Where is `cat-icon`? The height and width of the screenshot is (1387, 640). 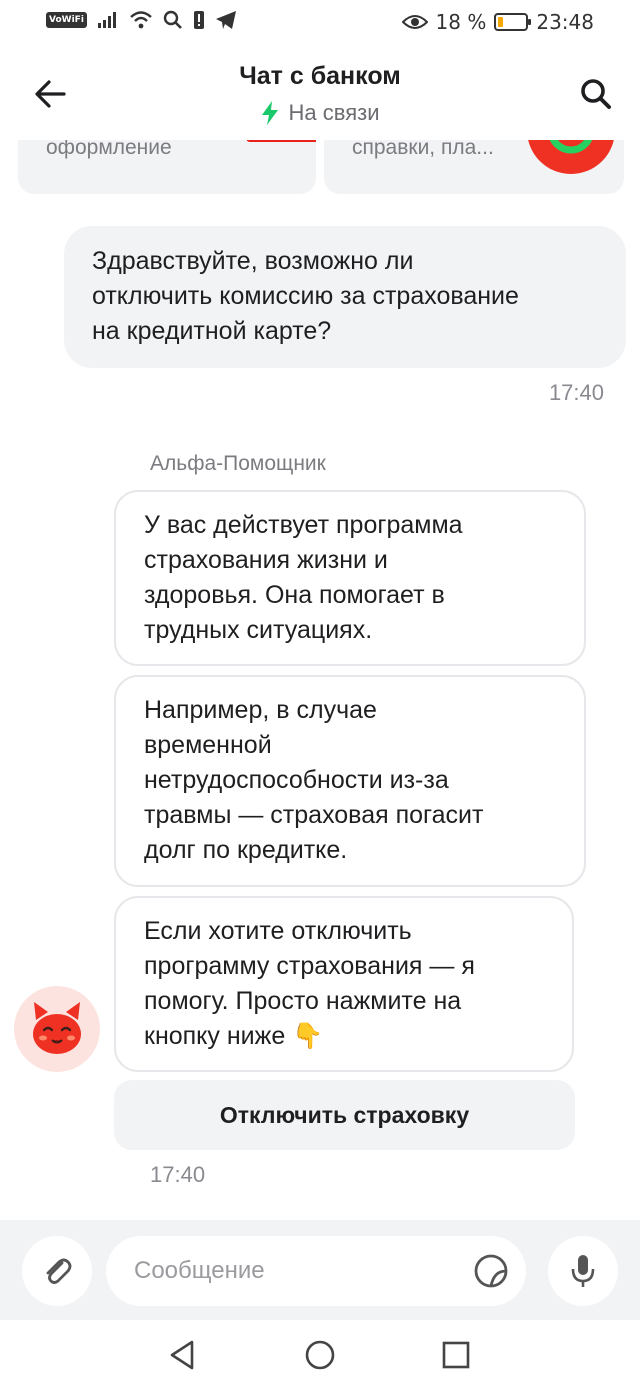 cat-icon is located at coordinates (57, 1028).